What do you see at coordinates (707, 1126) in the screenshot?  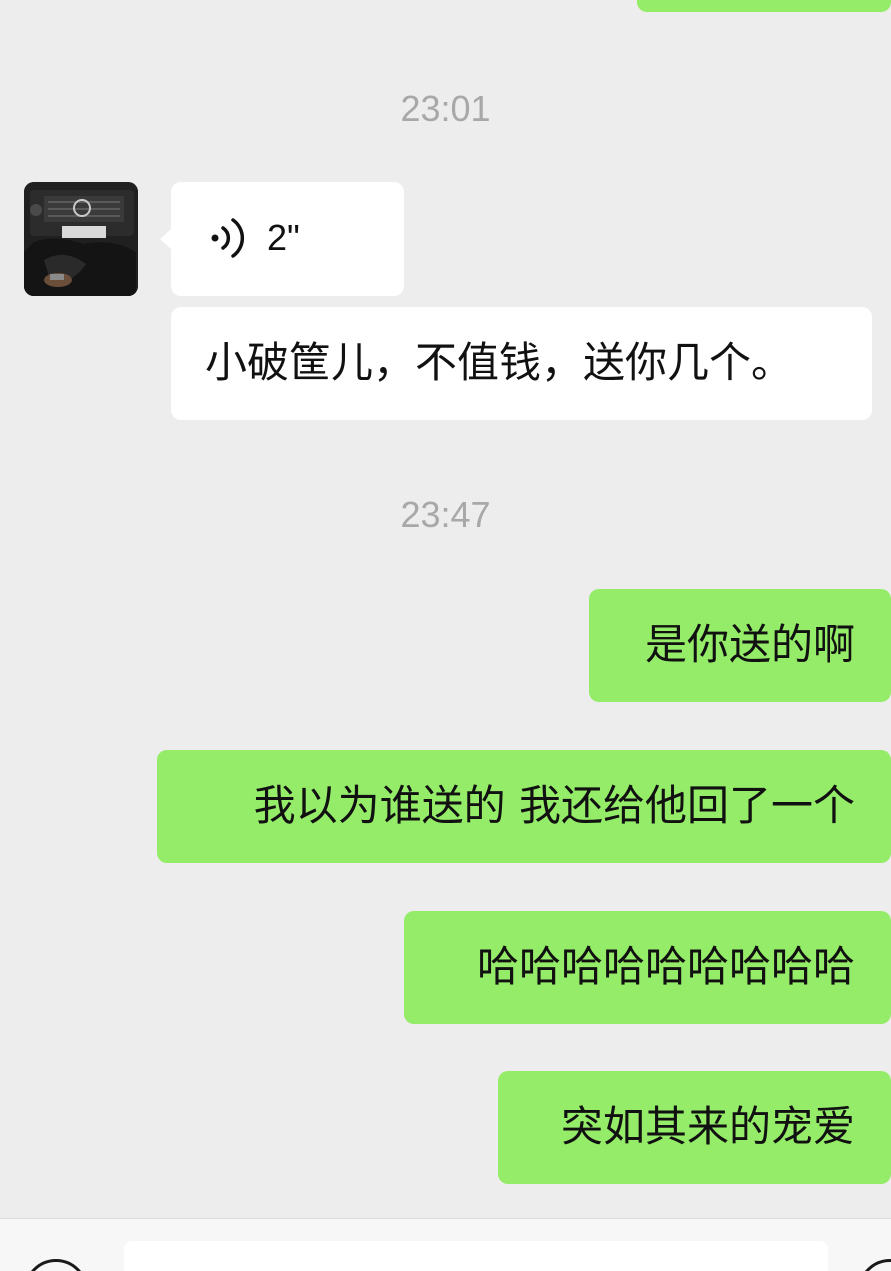 I see `message-text: 突如其来的宠爱` at bounding box center [707, 1126].